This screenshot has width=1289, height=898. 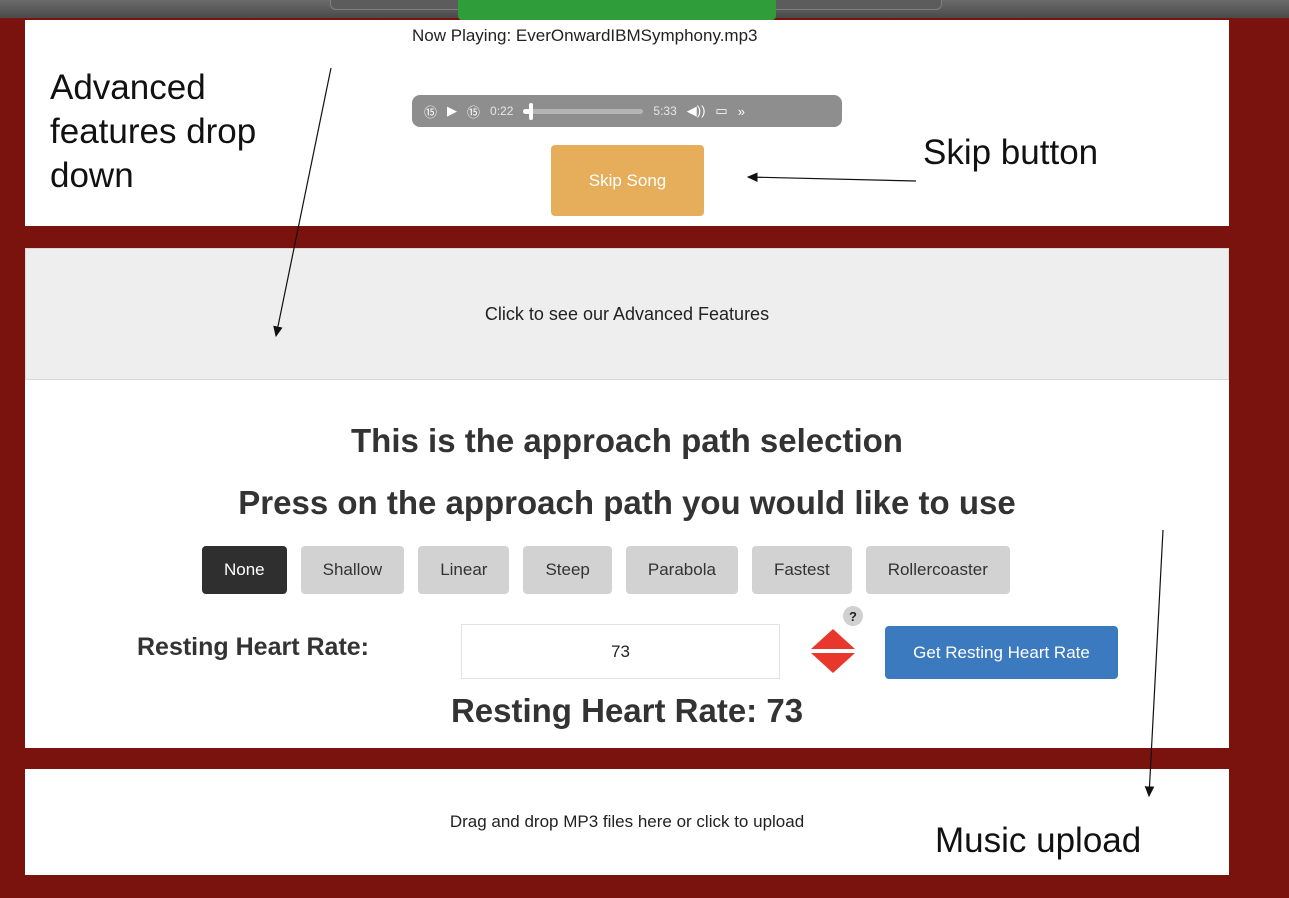 I want to click on annotation-music-upload: Music upload, so click(x=1038, y=840).